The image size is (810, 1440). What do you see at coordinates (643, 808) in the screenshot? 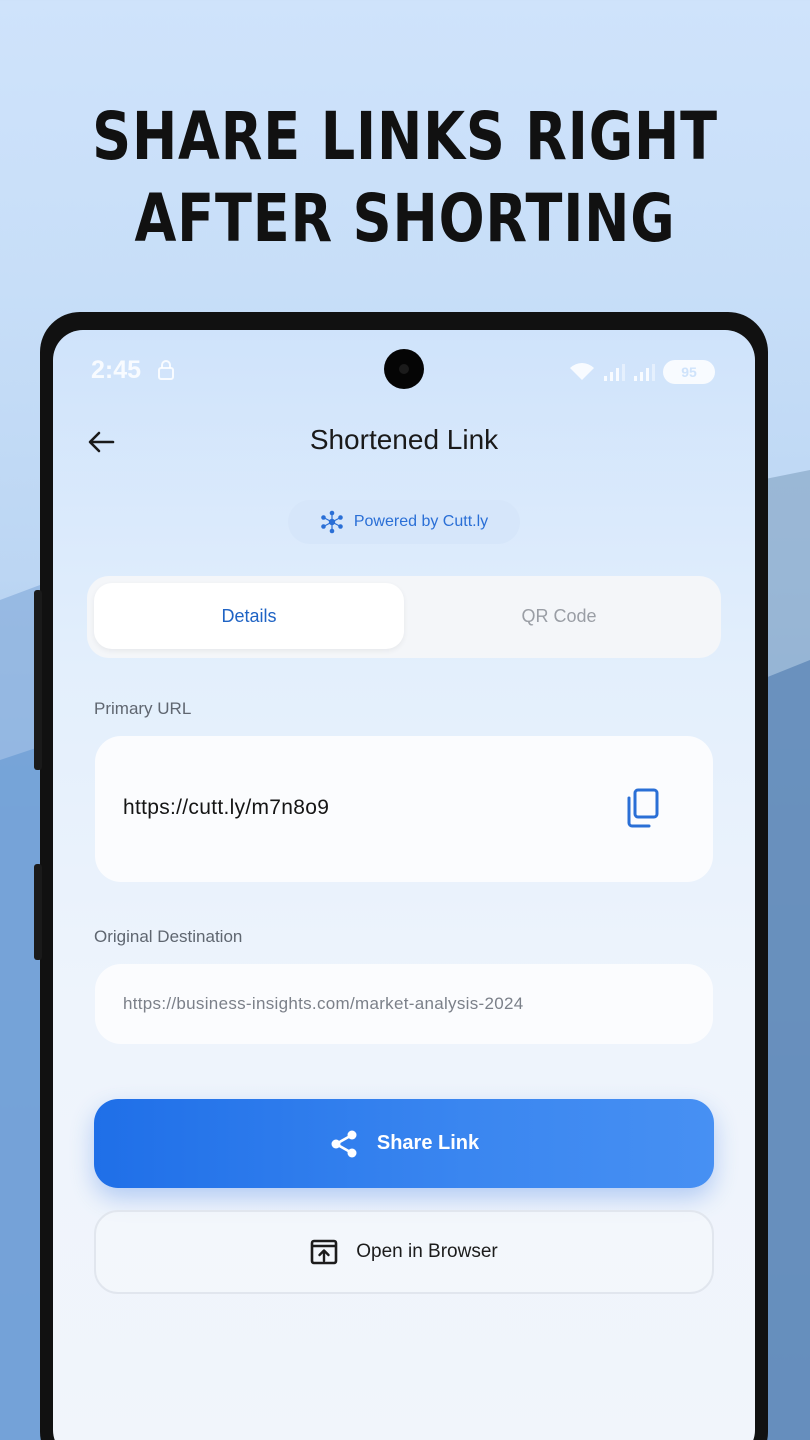
I see `copy-icon` at bounding box center [643, 808].